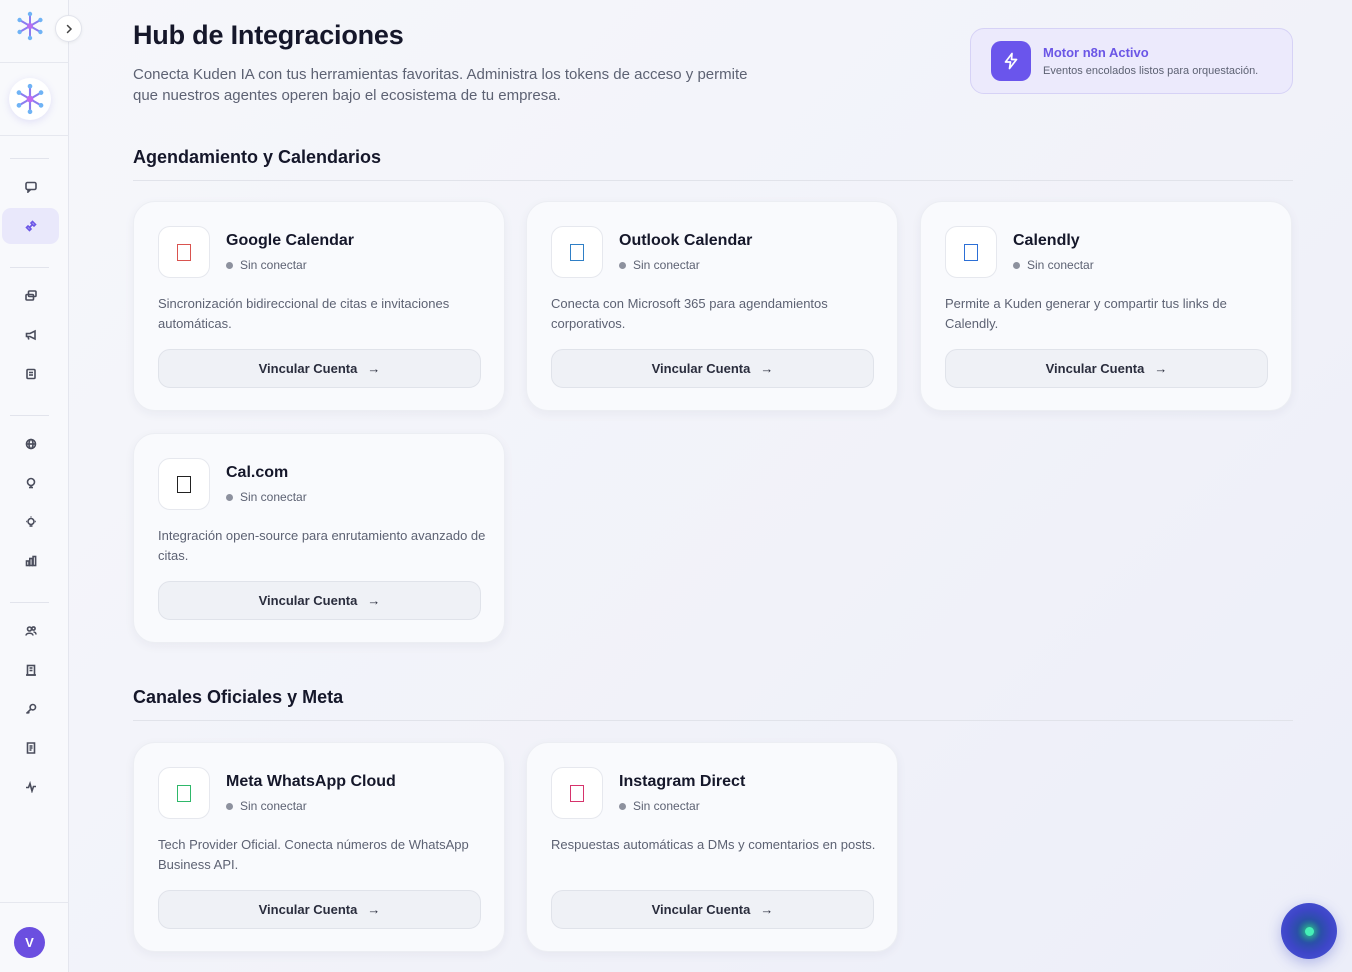 The width and height of the screenshot is (1352, 972). I want to click on template-icon, so click(30, 374).